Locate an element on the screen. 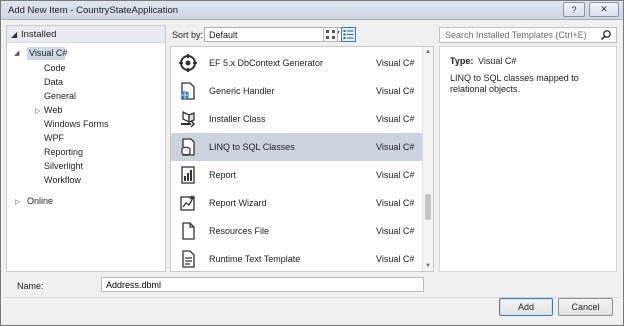 The image size is (624, 326). tree-item-label: WPF is located at coordinates (54, 138).